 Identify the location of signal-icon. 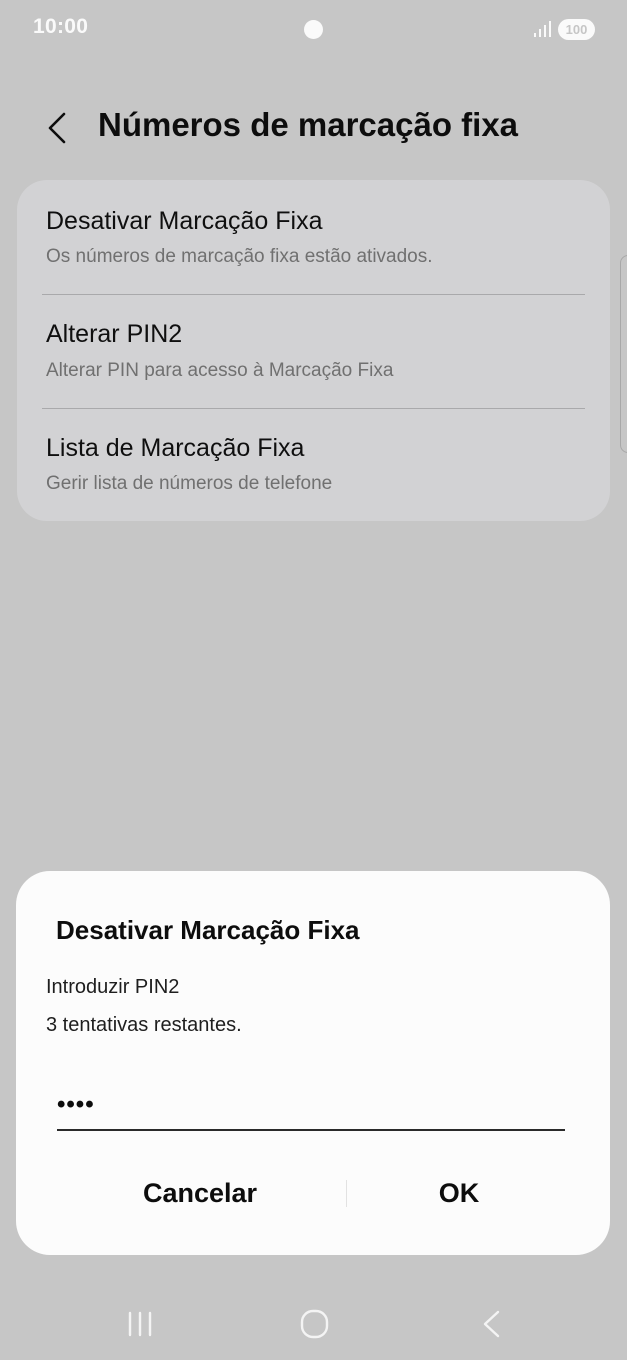
(542, 29).